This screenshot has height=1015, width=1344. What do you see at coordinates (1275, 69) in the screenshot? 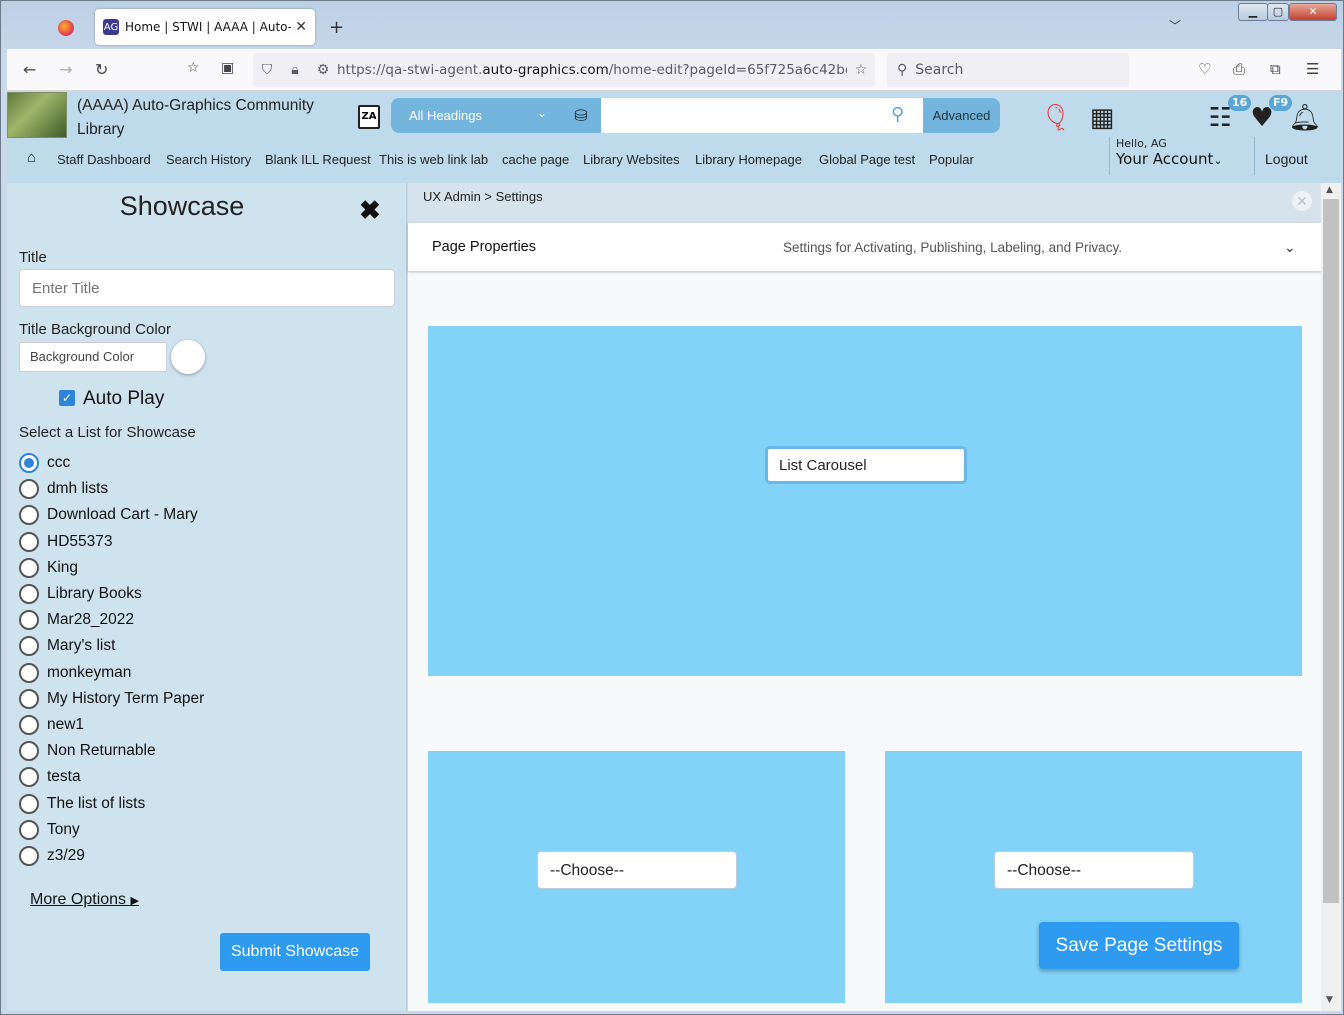
I see `extensions-icon: ⧉` at bounding box center [1275, 69].